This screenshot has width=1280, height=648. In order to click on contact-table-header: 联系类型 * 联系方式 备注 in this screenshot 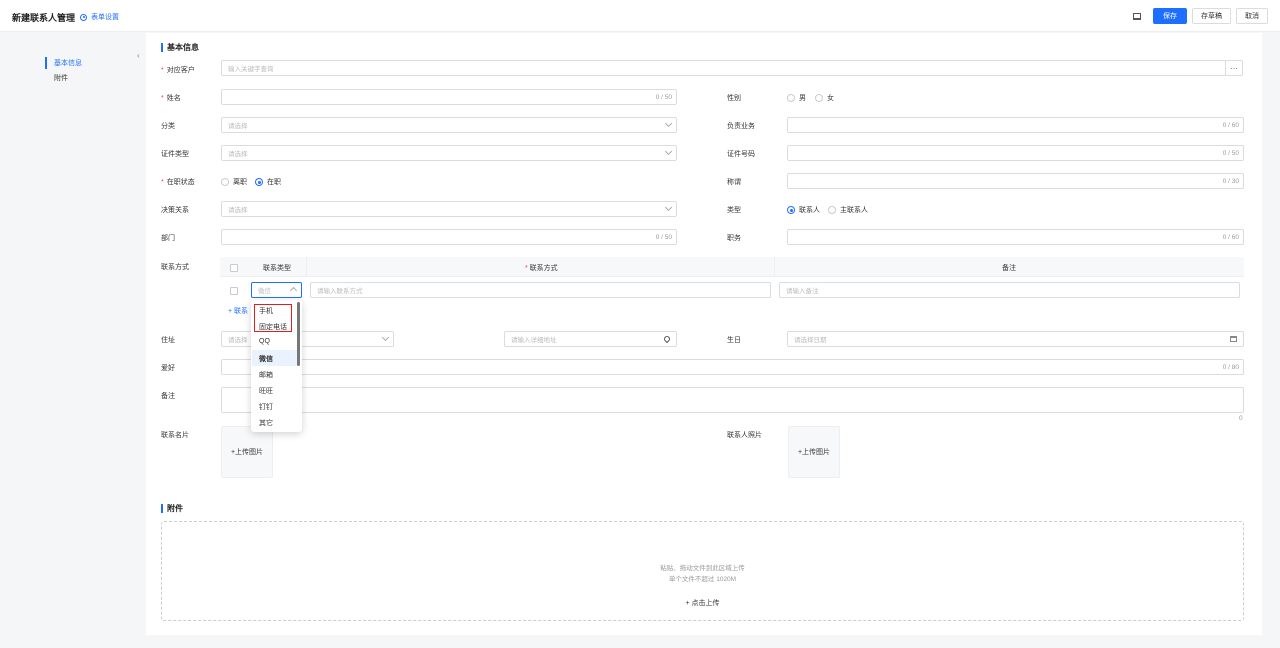, I will do `click(732, 267)`.